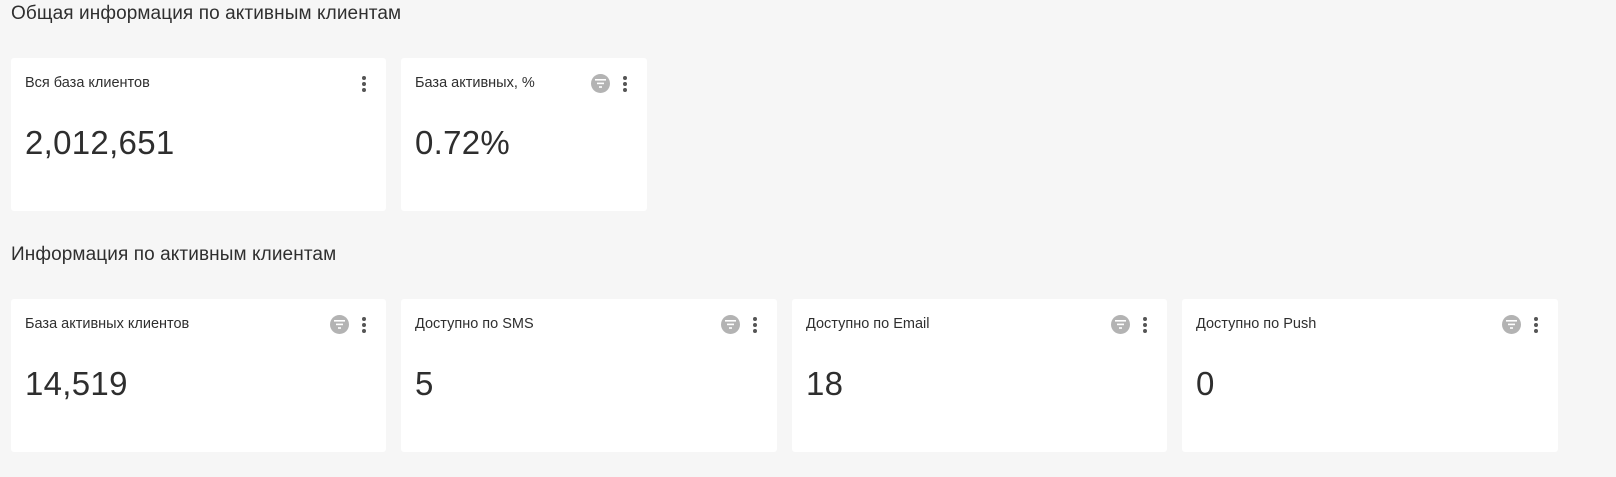  What do you see at coordinates (1256, 324) in the screenshot?
I see `card-title: Доступно по Push` at bounding box center [1256, 324].